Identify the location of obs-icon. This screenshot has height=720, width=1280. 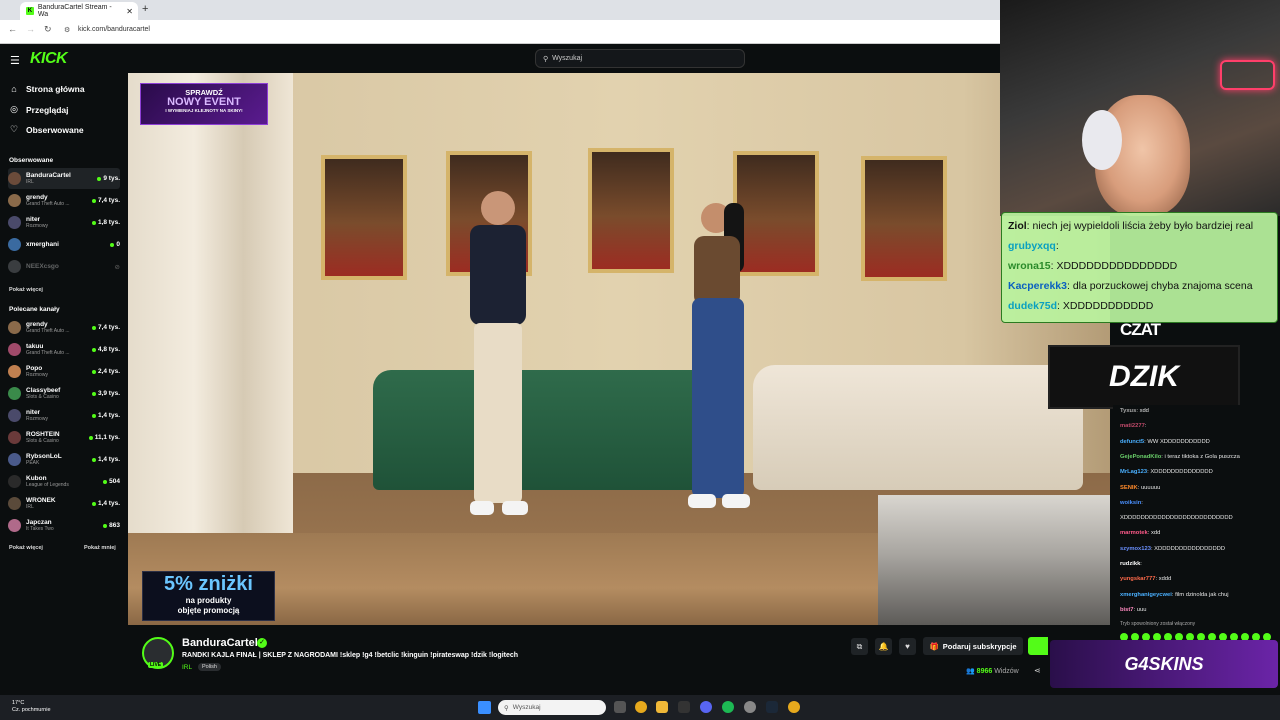
(750, 707).